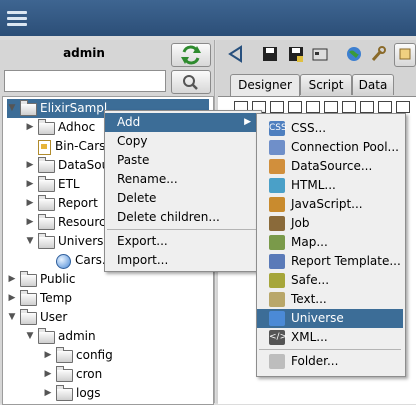  Describe the element at coordinates (63, 261) in the screenshot. I see `universe-icon` at that location.